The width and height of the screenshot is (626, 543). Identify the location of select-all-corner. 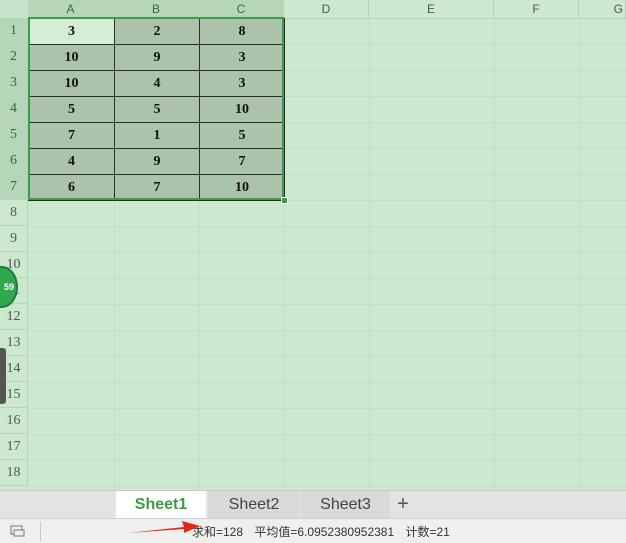
(14, 9).